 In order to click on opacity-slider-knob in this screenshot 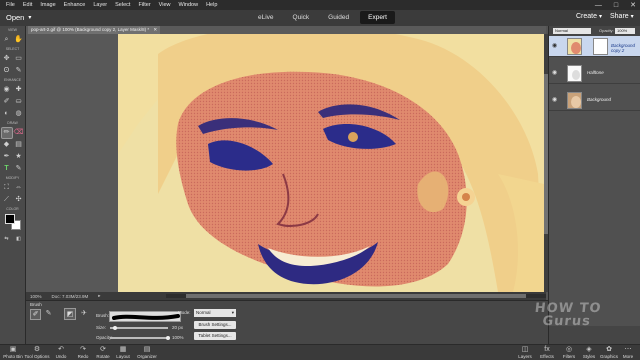, I will do `click(168, 338)`.